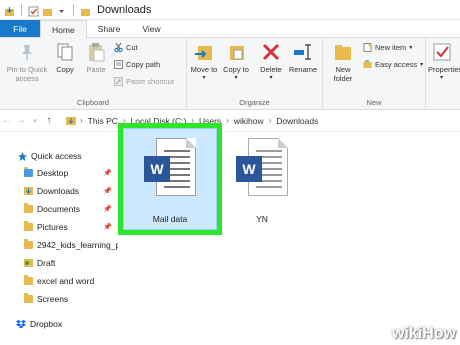  I want to click on delete-button: Delete ▾, so click(271, 62).